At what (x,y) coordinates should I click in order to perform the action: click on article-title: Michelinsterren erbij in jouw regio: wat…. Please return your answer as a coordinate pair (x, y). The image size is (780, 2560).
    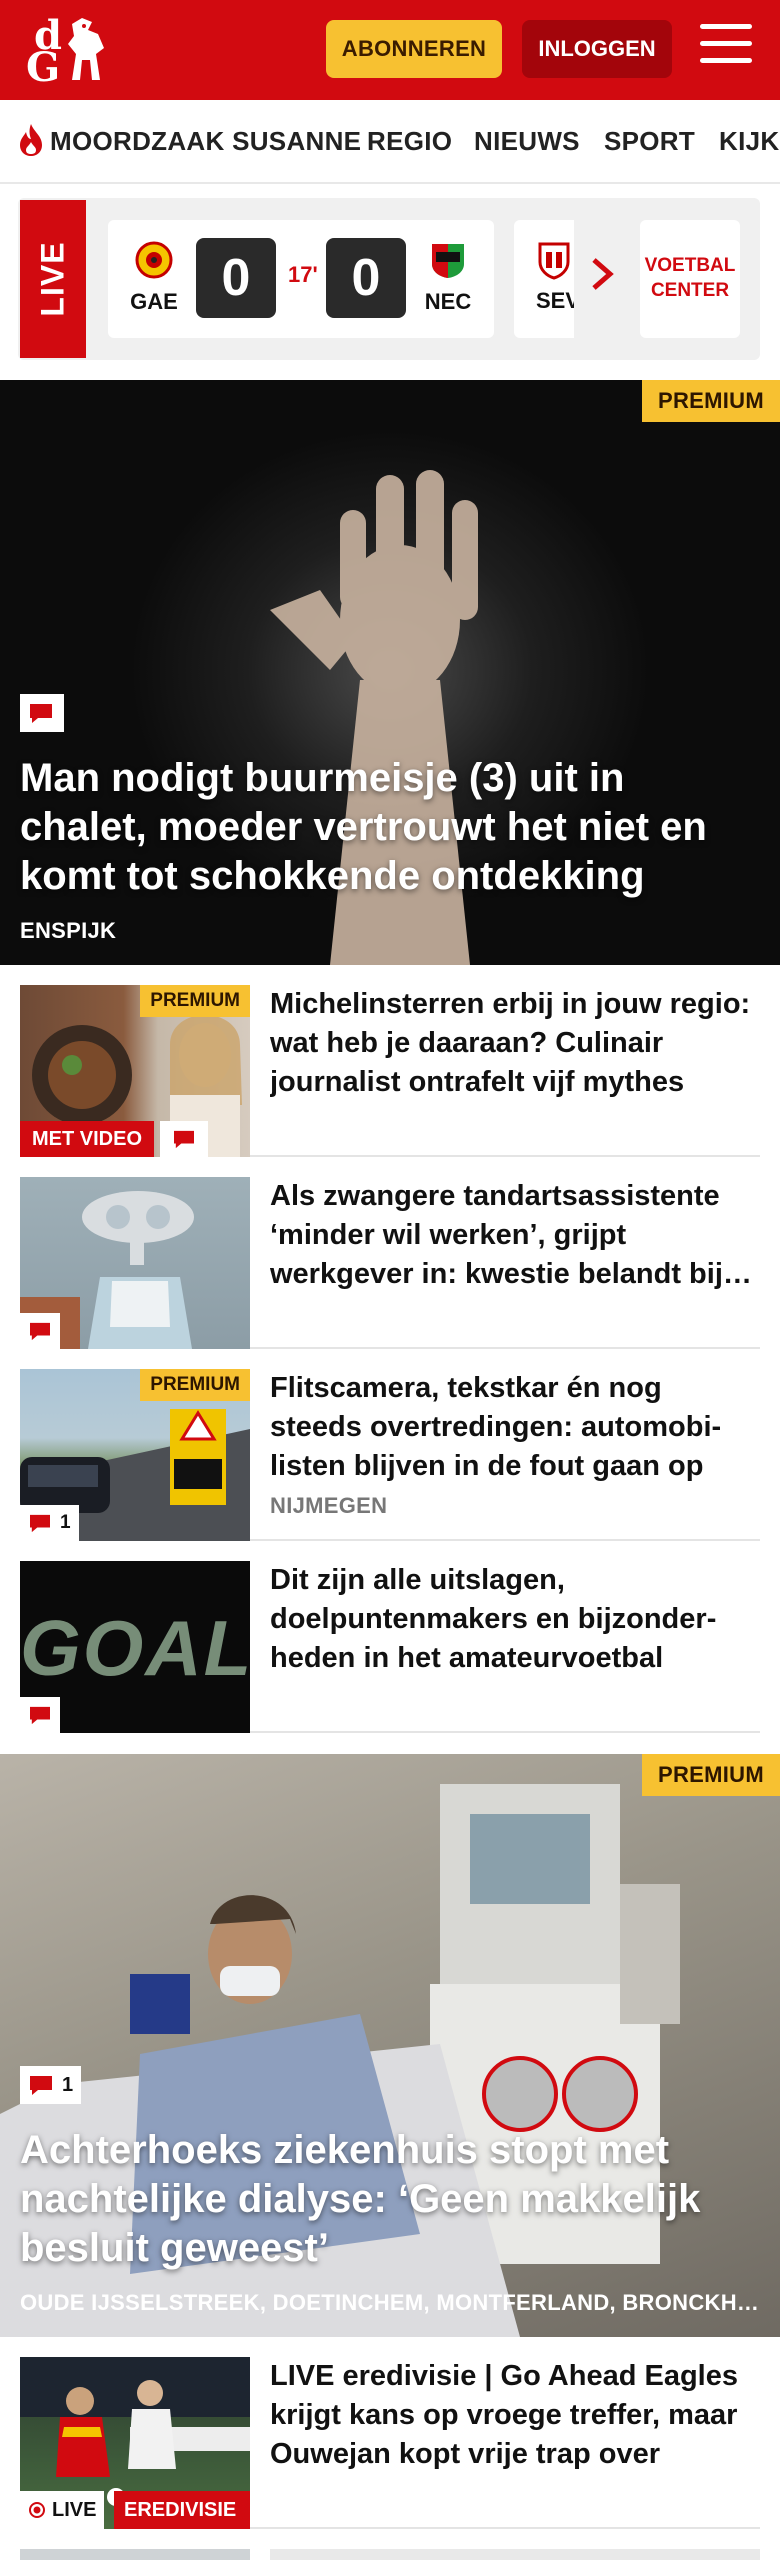
    Looking at the image, I should click on (515, 1043).